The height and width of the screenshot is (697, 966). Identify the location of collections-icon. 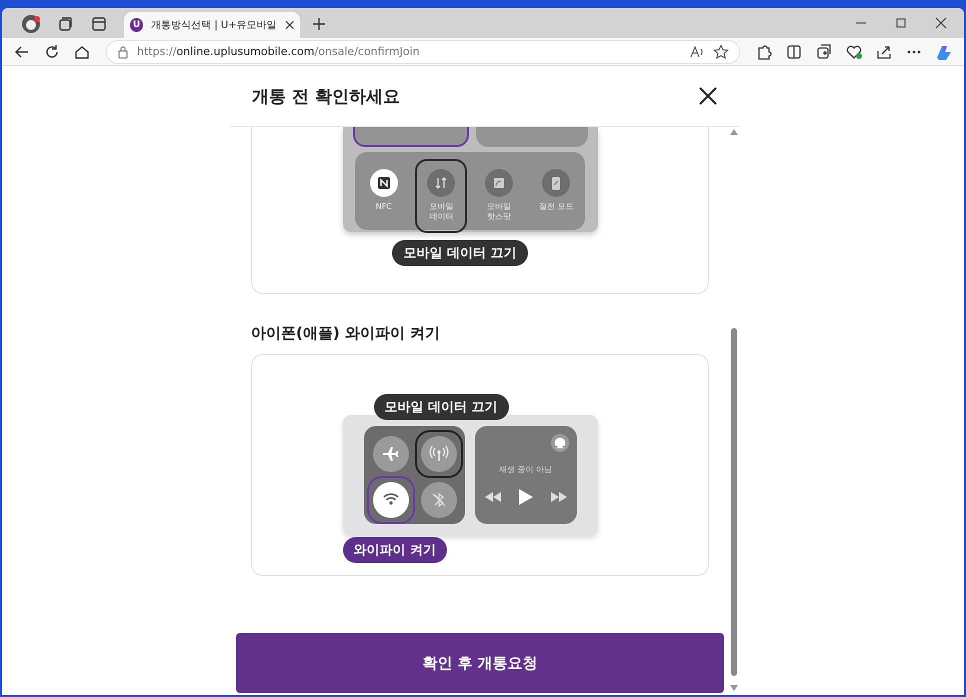
(65, 24).